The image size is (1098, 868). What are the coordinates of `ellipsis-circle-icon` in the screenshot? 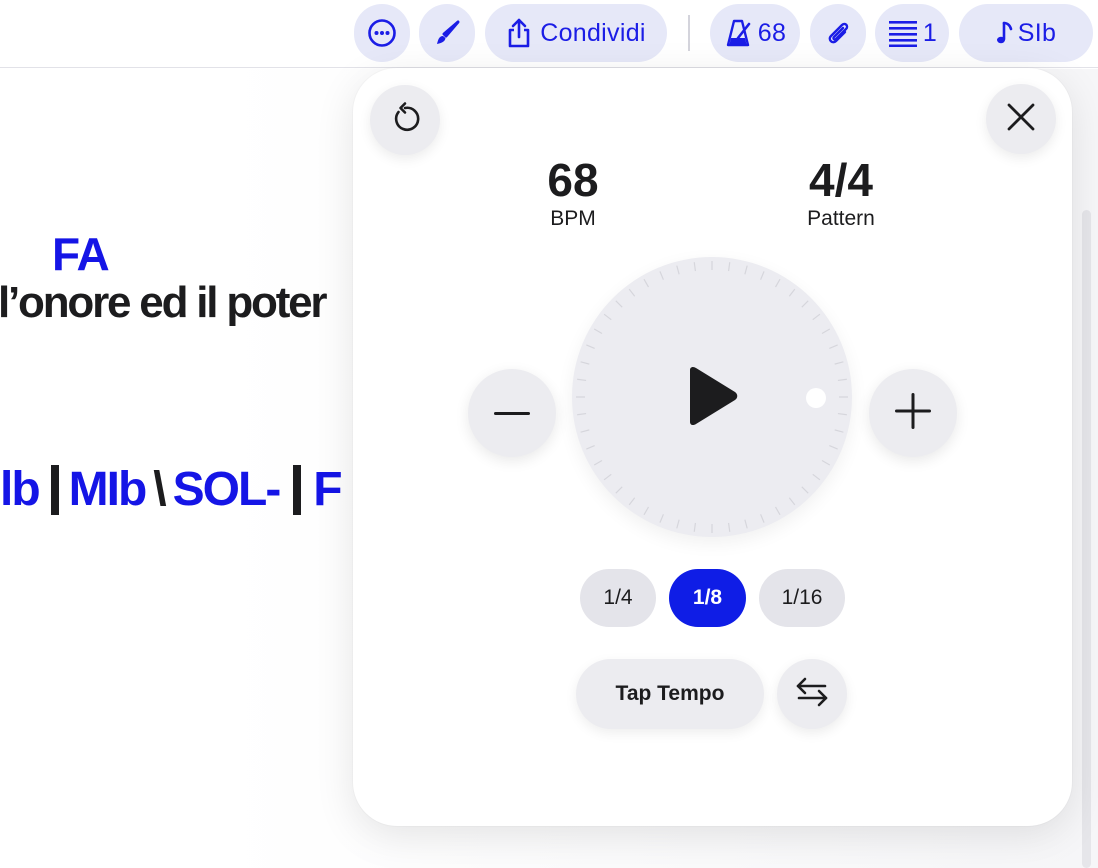 It's located at (382, 33).